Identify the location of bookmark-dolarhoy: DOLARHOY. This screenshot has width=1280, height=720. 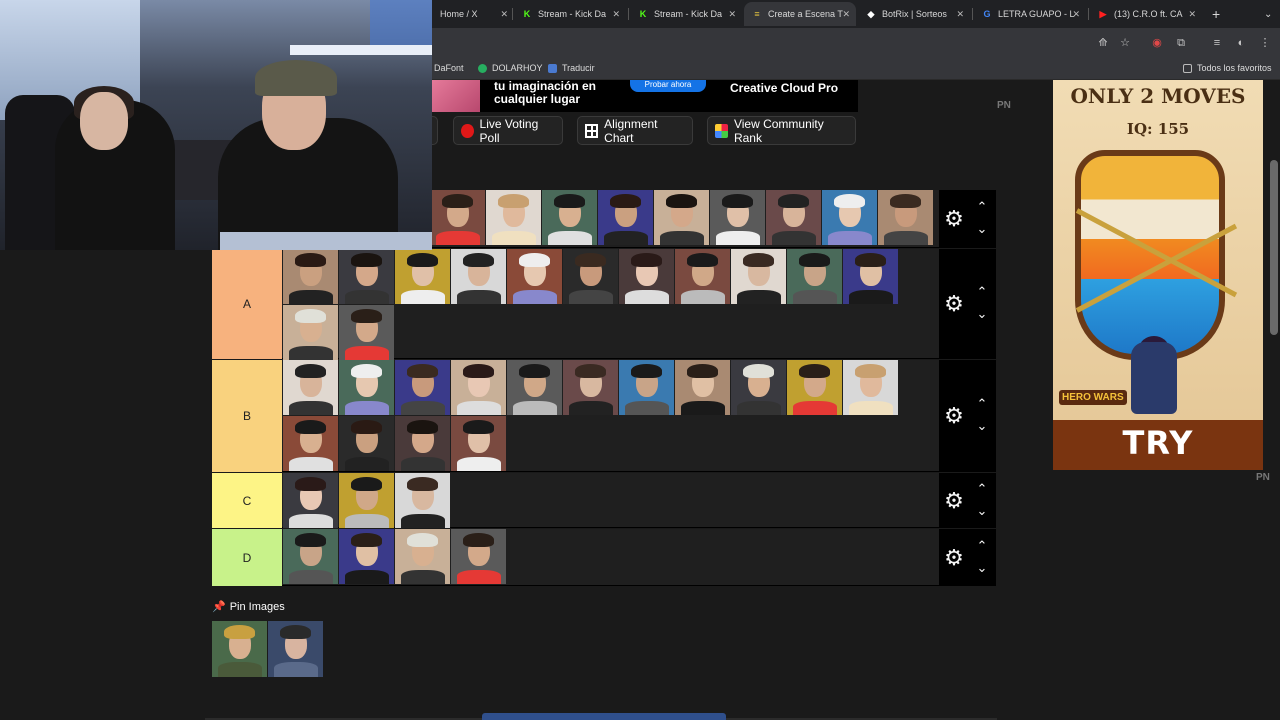
(510, 68).